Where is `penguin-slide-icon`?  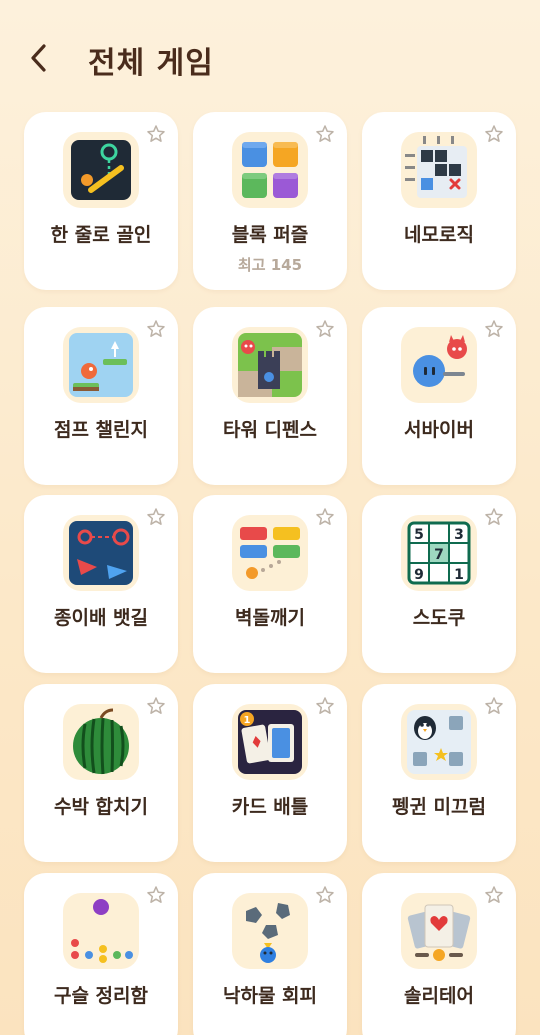 penguin-slide-icon is located at coordinates (439, 742).